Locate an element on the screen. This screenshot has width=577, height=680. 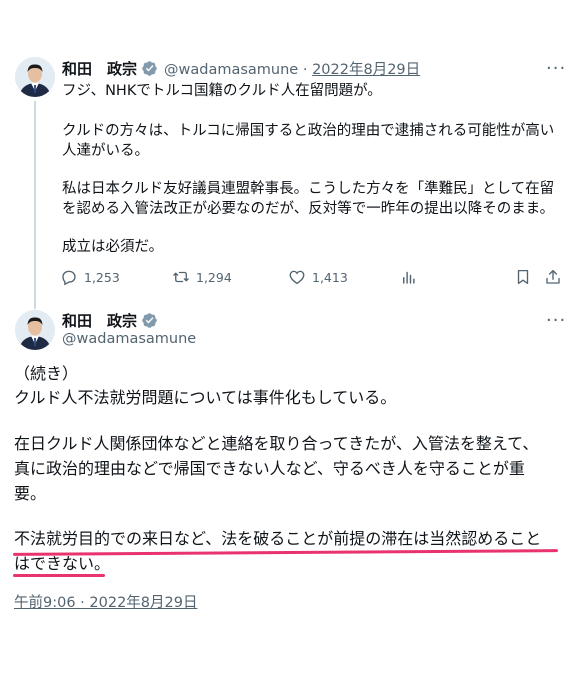
tweet2-text-line: 真に政治的理由などで帰国できない人など、守るべき人を守ることが重 is located at coordinates (269, 468).